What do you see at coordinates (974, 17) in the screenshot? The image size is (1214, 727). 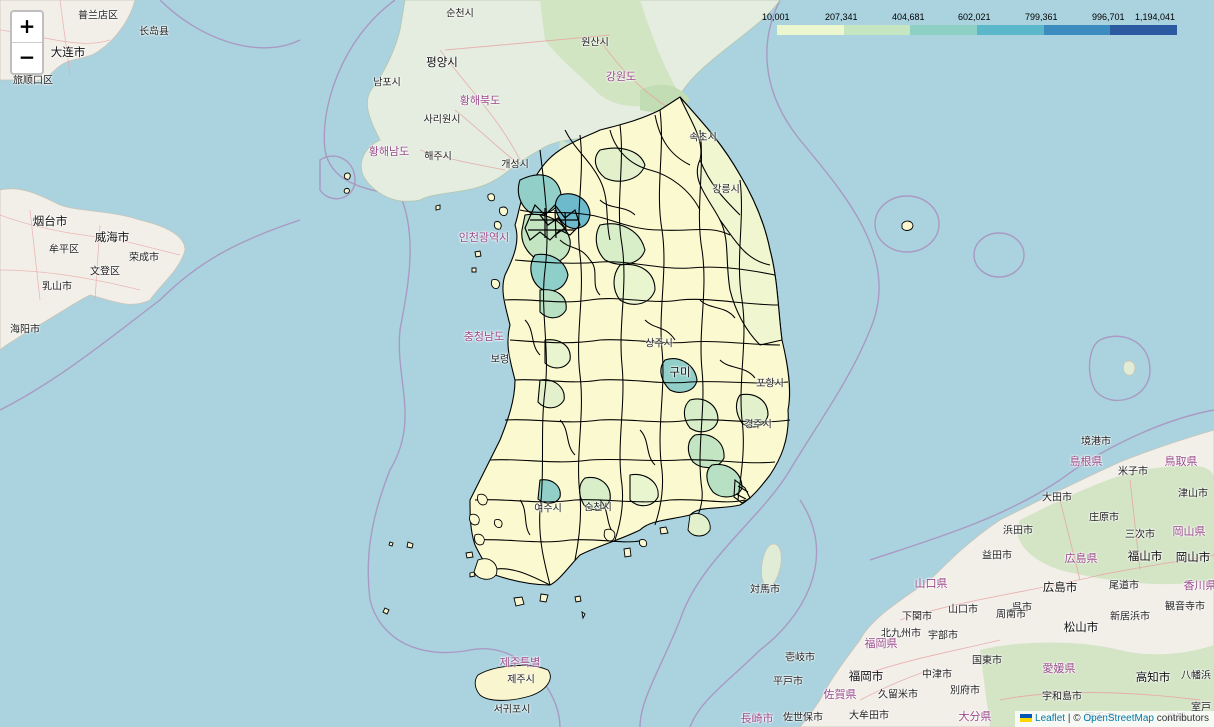 I see `legend-tick-label: 602,021` at bounding box center [974, 17].